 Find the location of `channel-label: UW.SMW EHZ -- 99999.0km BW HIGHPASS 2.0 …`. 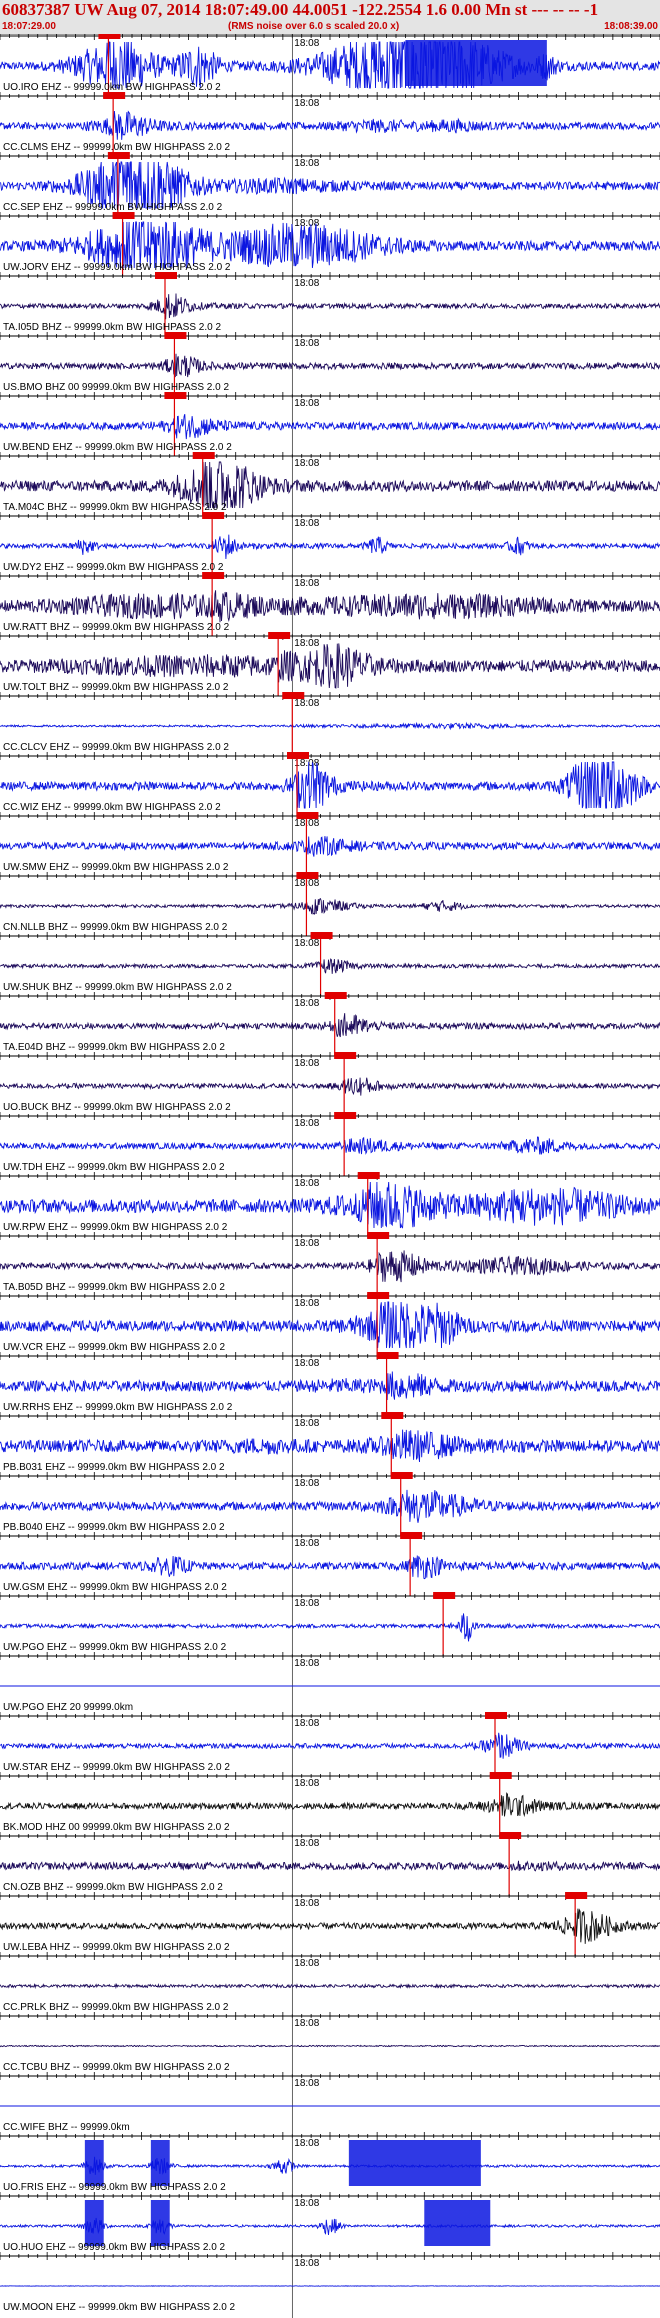

channel-label: UW.SMW EHZ -- 99999.0km BW HIGHPASS 2.0 … is located at coordinates (116, 867).